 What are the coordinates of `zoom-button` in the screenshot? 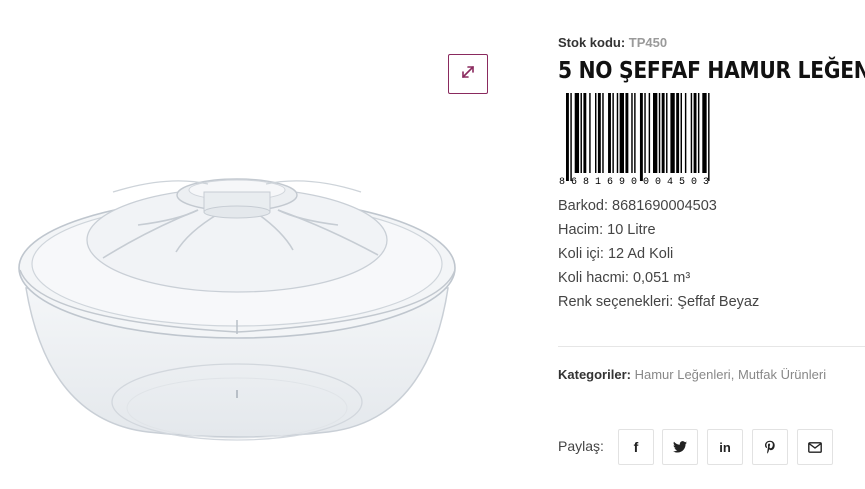 It's located at (468, 74).